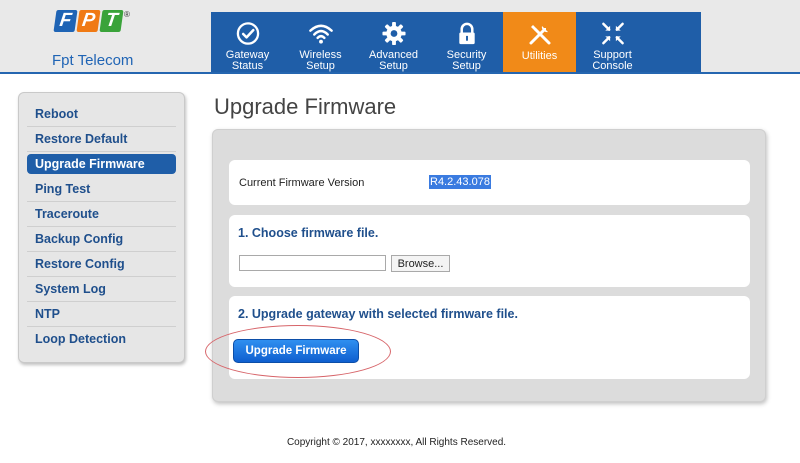 The height and width of the screenshot is (463, 800). What do you see at coordinates (612, 60) in the screenshot?
I see `nav-label: Support Console` at bounding box center [612, 60].